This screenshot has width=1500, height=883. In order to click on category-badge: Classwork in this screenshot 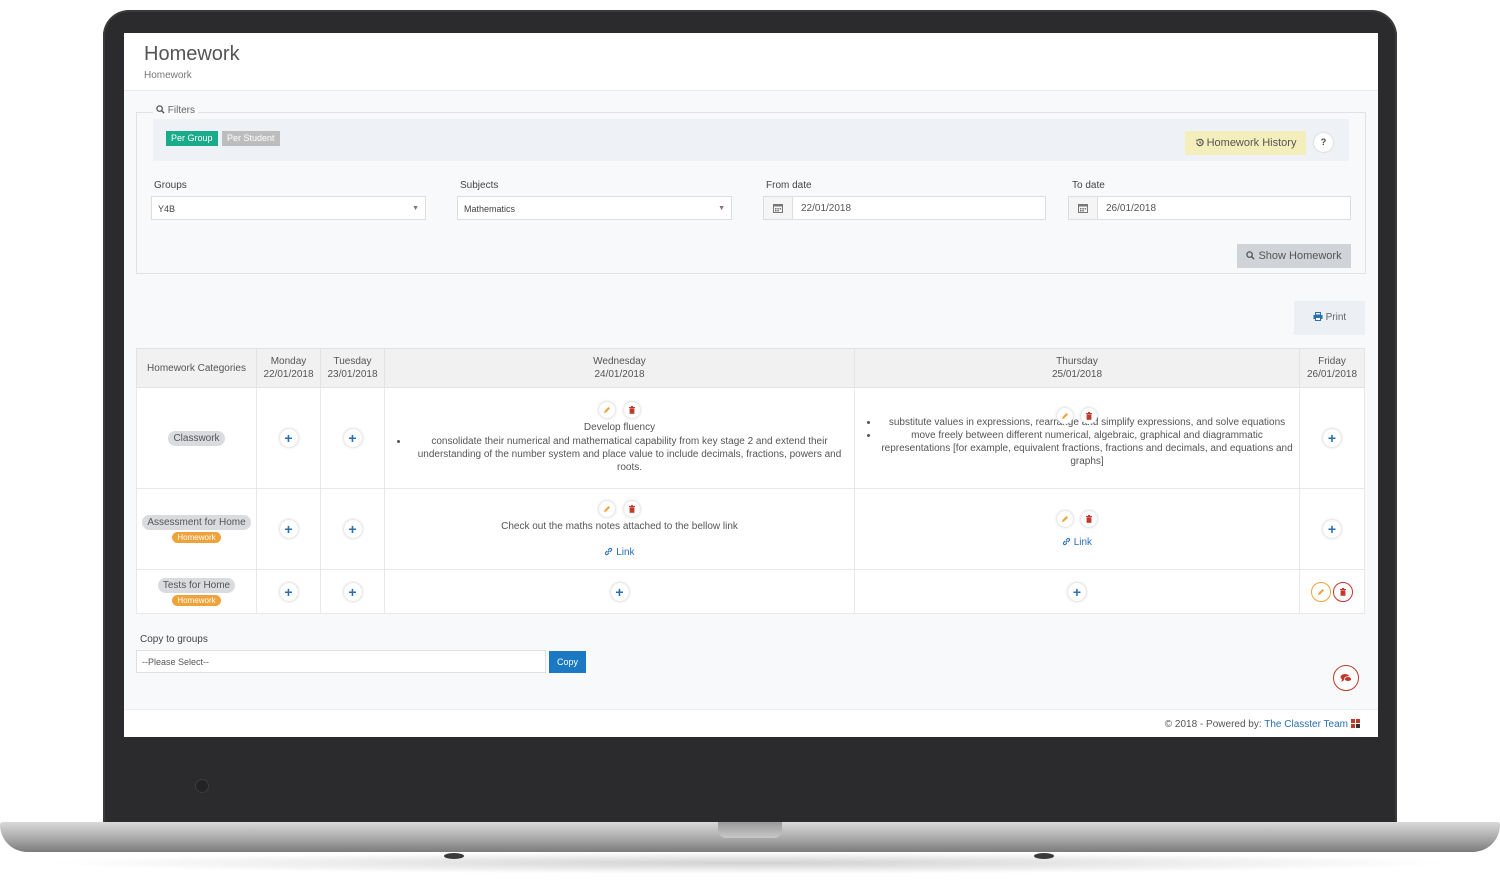, I will do `click(196, 438)`.